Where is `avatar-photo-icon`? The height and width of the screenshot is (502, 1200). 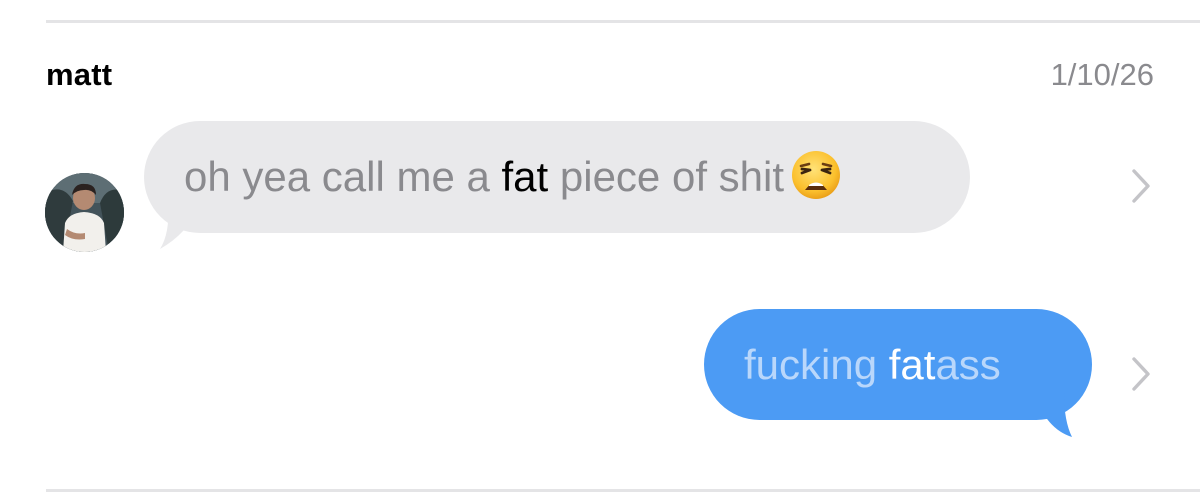
avatar-photo-icon is located at coordinates (84, 212).